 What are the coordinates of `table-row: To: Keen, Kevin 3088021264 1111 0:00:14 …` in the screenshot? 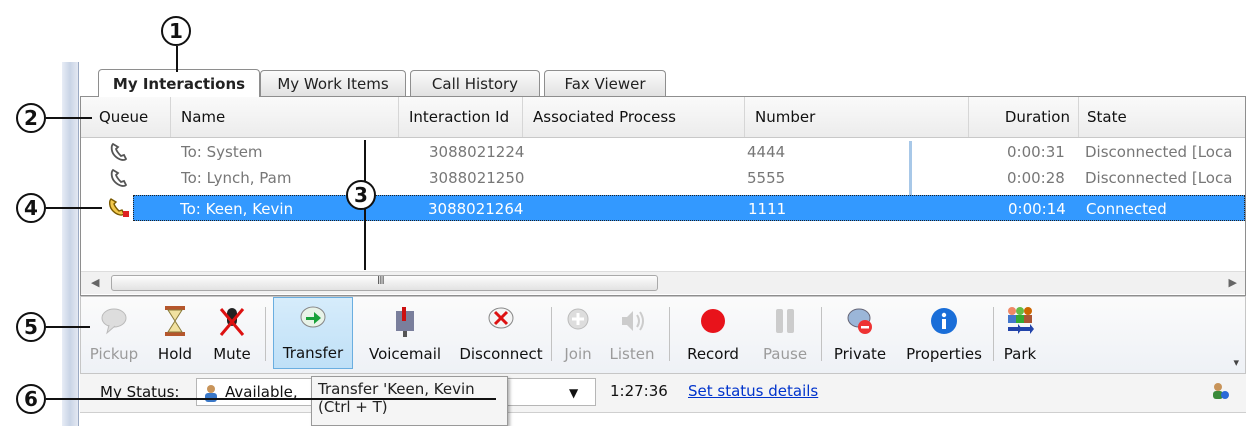 It's located at (689, 208).